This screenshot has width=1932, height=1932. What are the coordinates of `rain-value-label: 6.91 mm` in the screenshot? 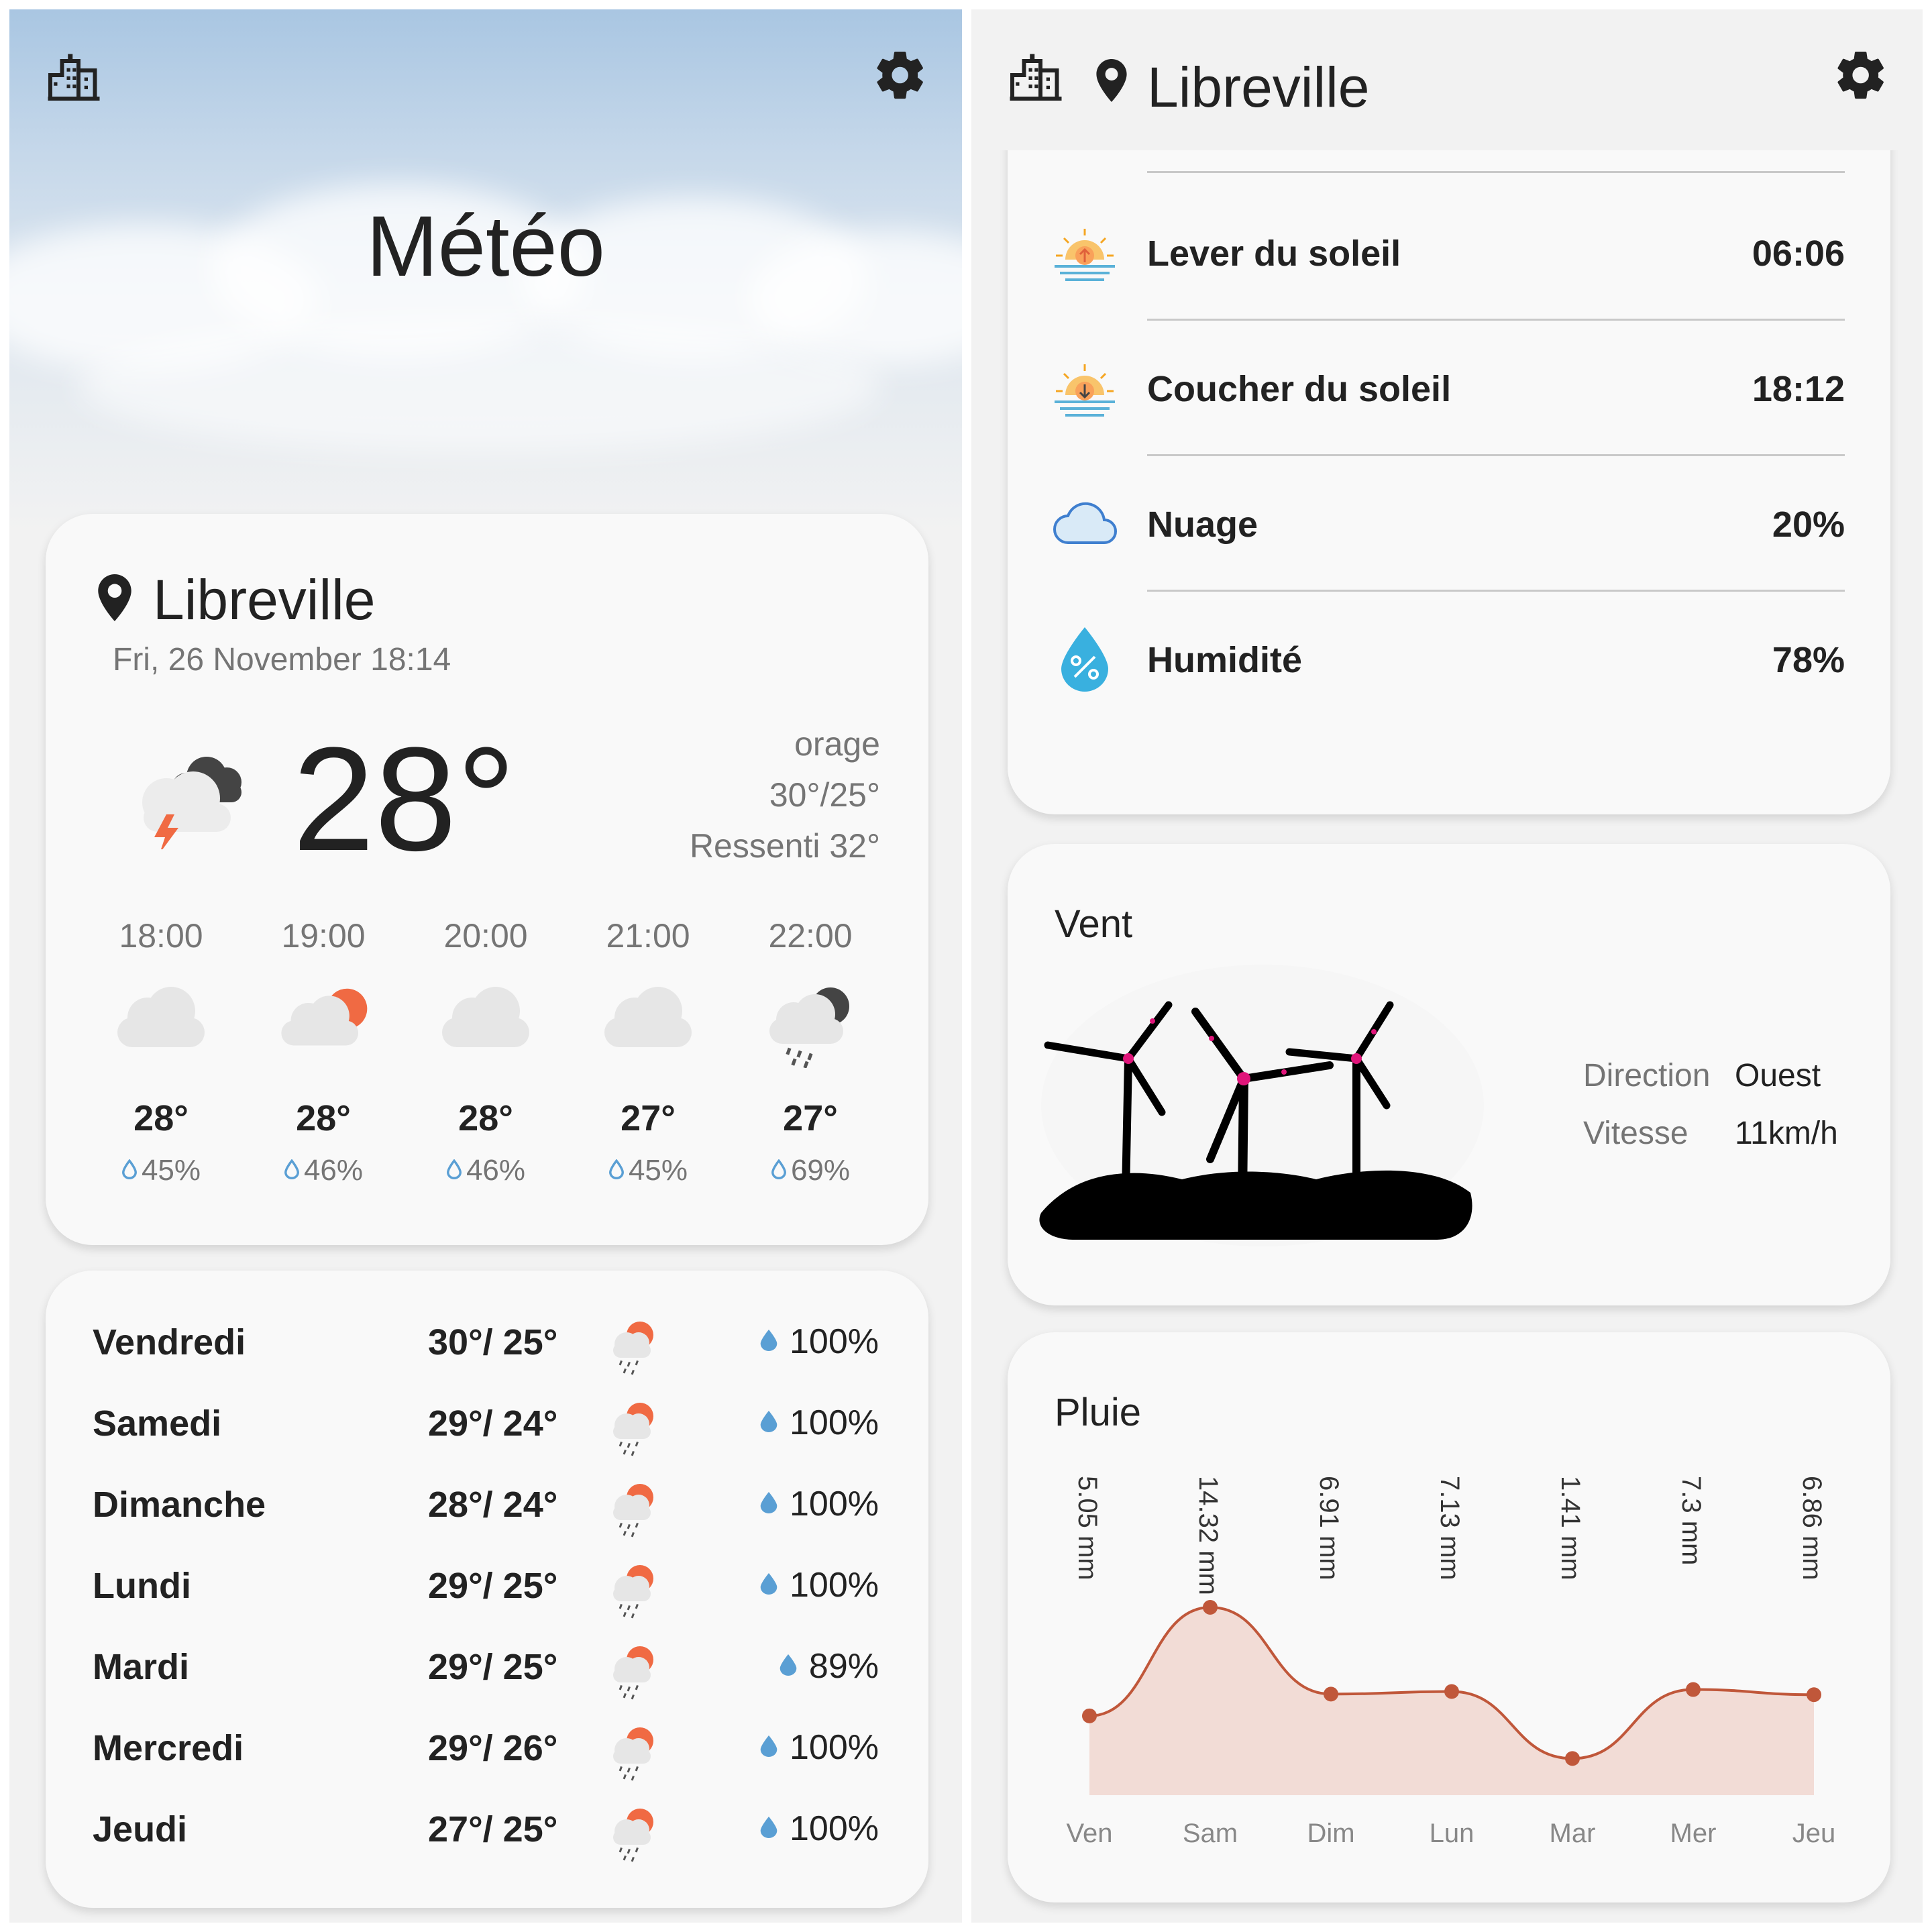 It's located at (1329, 1528).